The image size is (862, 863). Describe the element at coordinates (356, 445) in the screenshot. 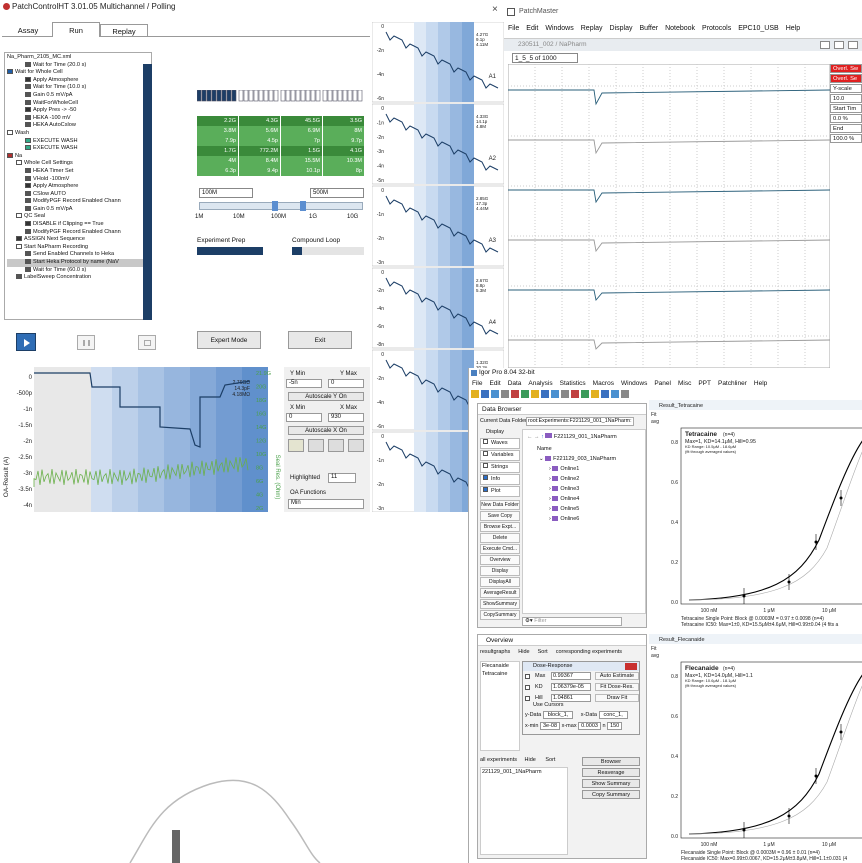

I see `pan-hand-icon` at that location.